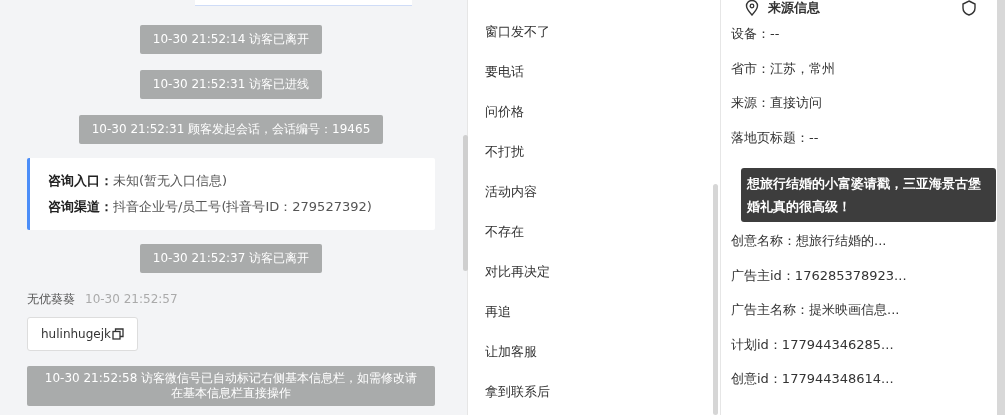 Image resolution: width=1005 pixels, height=415 pixels. I want to click on tag-option: 活动内容, so click(594, 200).